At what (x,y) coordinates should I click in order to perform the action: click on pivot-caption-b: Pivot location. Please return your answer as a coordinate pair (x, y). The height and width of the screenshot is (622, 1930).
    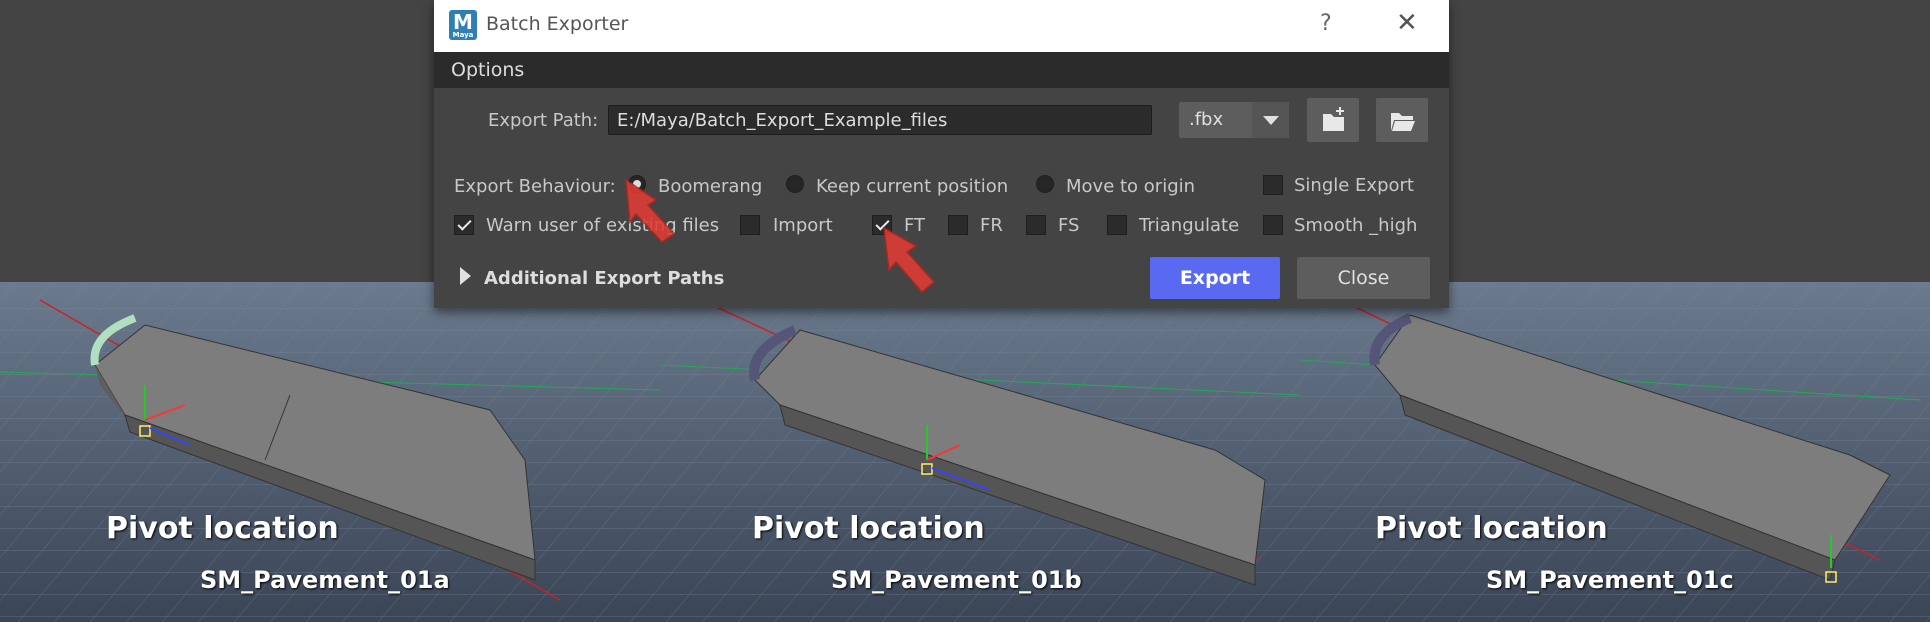
    Looking at the image, I should click on (868, 528).